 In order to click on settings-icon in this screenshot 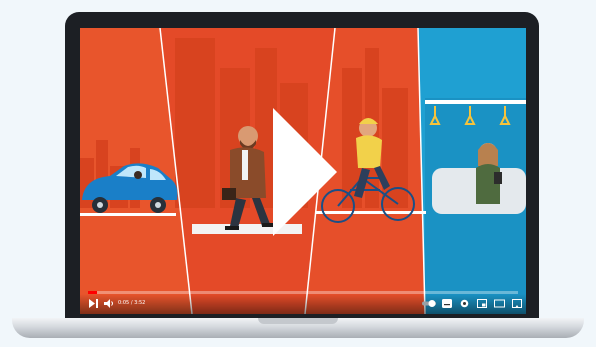, I will do `click(464, 303)`.